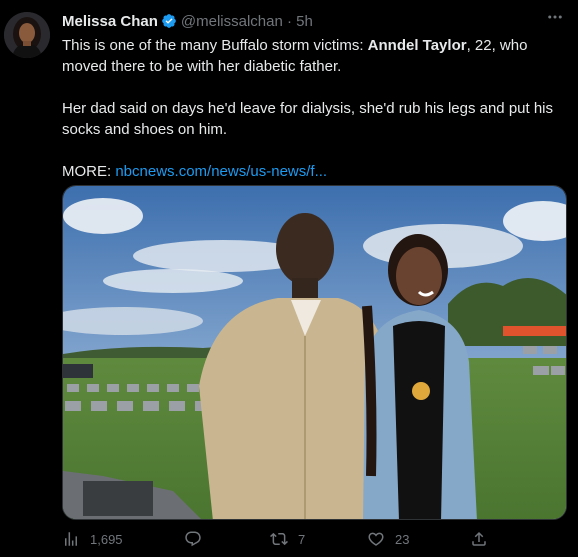 The width and height of the screenshot is (578, 557). What do you see at coordinates (417, 45) in the screenshot?
I see `mention-name: Anndel Taylor` at bounding box center [417, 45].